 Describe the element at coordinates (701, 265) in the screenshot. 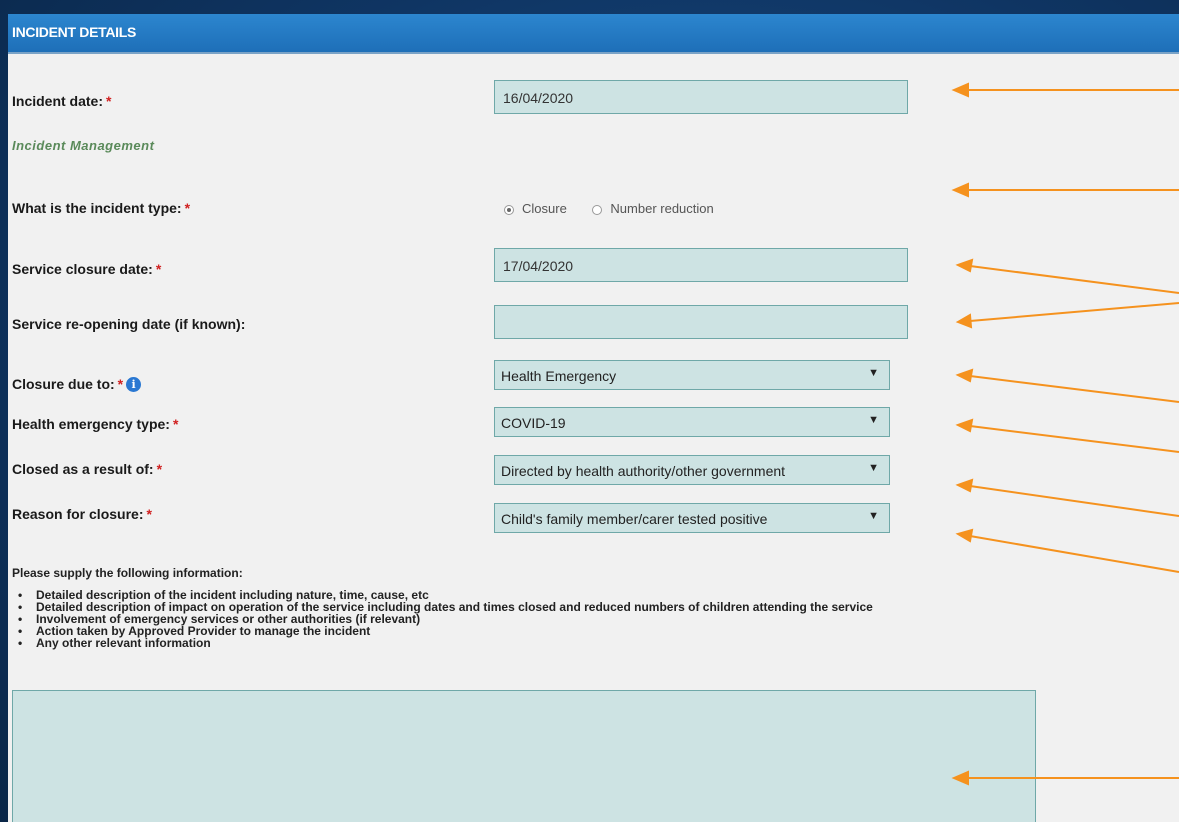

I see `service-closure-date-input: 17/04/2020` at that location.